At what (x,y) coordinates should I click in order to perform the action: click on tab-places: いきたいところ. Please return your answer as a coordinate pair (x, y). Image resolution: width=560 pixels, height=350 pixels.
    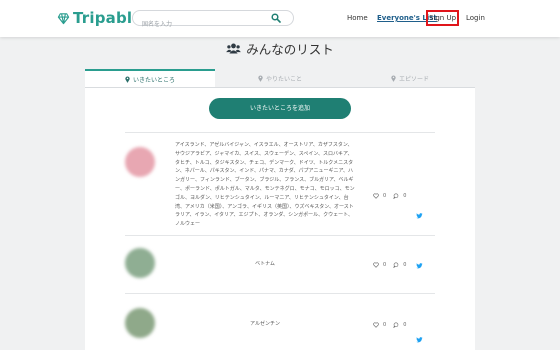
    Looking at the image, I should click on (150, 78).